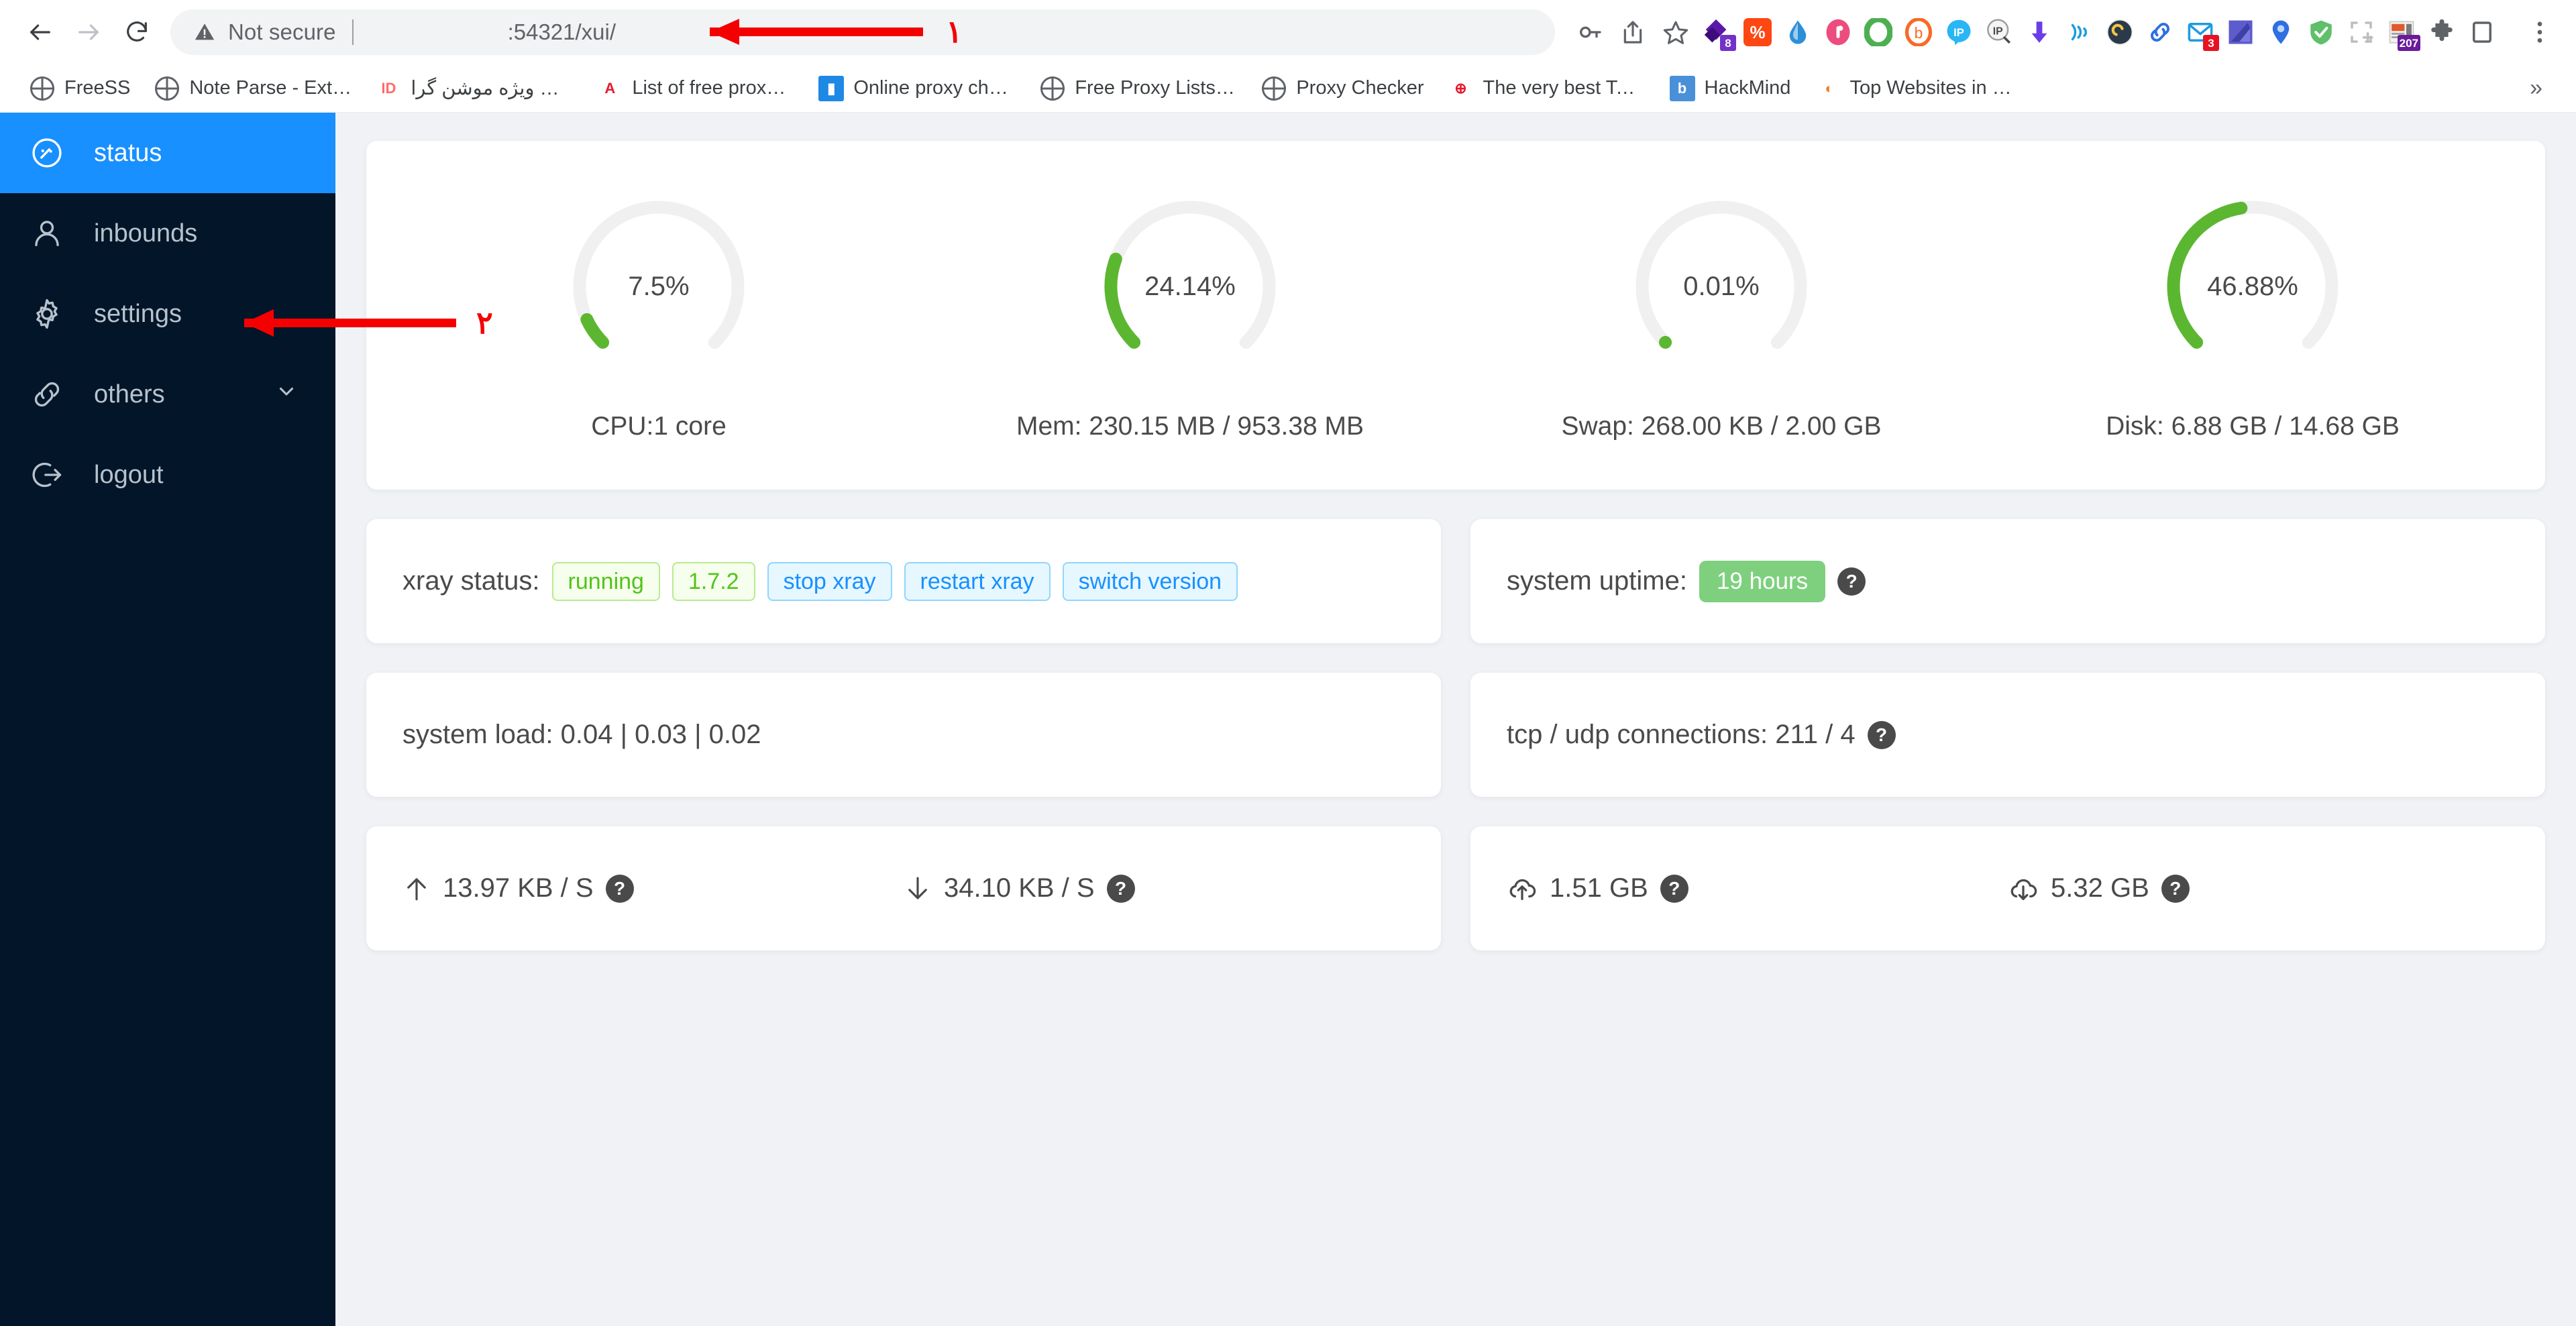 The width and height of the screenshot is (2576, 1326). What do you see at coordinates (2253, 427) in the screenshot?
I see `gauge-caption: Disk: 6.88 GB / 14.68 GB` at bounding box center [2253, 427].